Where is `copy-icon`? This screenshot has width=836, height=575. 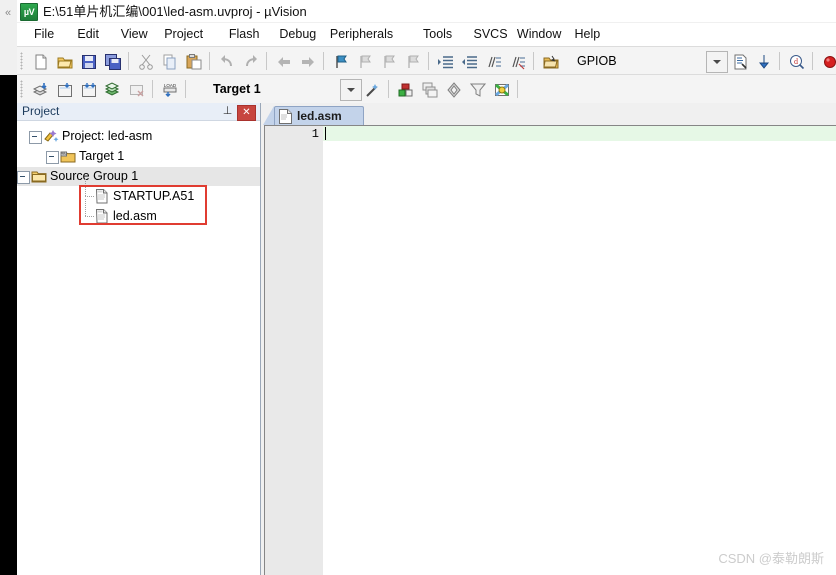
copy-icon is located at coordinates (170, 62).